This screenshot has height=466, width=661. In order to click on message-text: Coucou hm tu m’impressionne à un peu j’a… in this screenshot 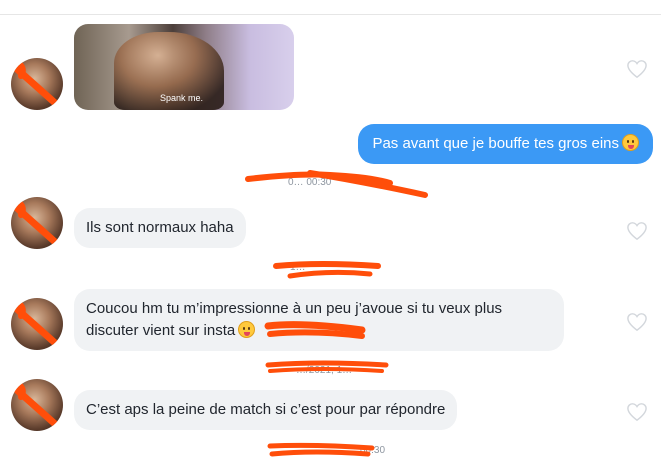, I will do `click(294, 308)`.